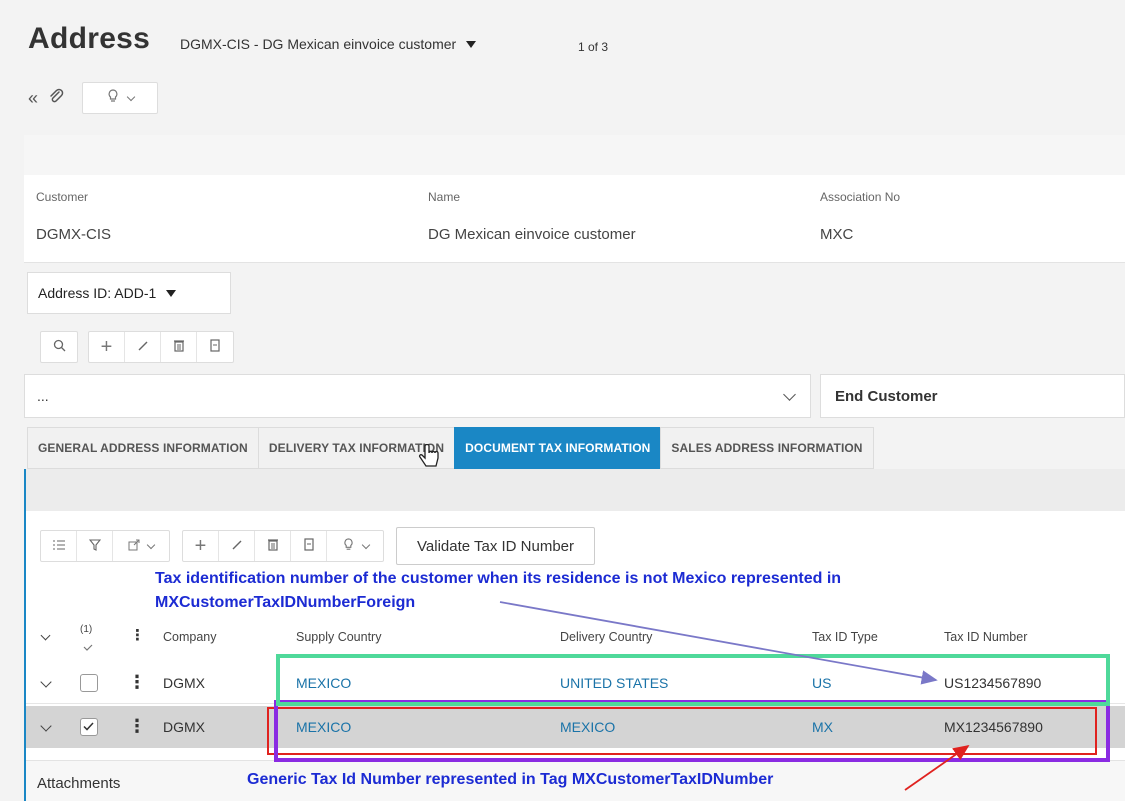 The image size is (1125, 801). Describe the element at coordinates (718, 643) in the screenshot. I see `arrow-foreign` at that location.